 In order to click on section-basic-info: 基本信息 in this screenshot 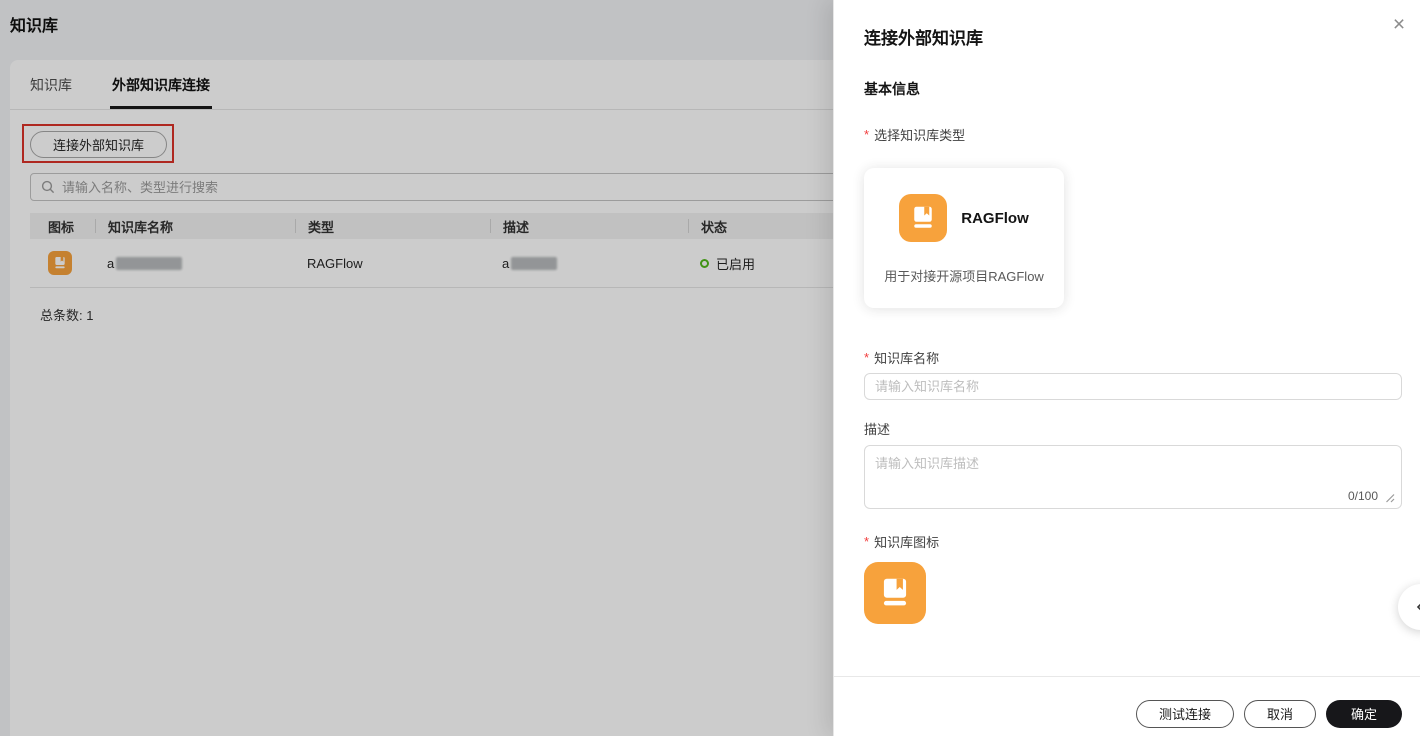, I will do `click(892, 89)`.